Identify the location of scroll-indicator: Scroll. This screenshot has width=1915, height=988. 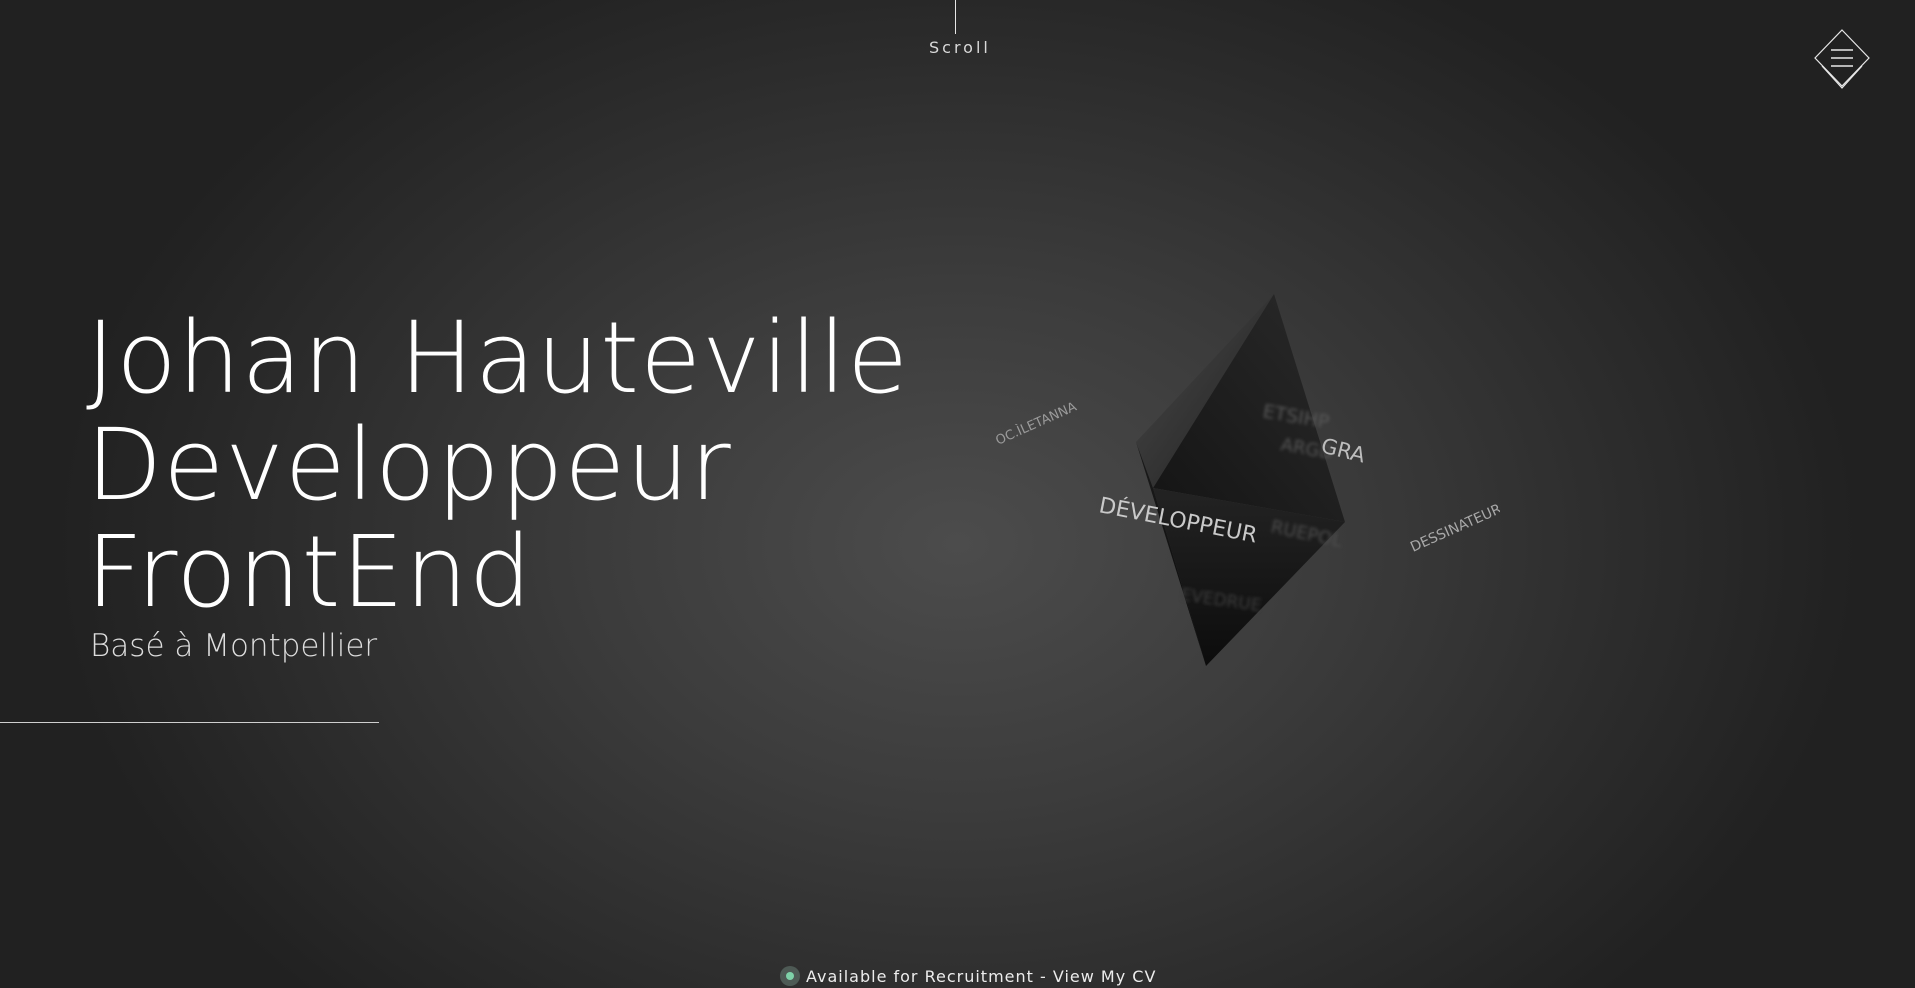
(960, 30).